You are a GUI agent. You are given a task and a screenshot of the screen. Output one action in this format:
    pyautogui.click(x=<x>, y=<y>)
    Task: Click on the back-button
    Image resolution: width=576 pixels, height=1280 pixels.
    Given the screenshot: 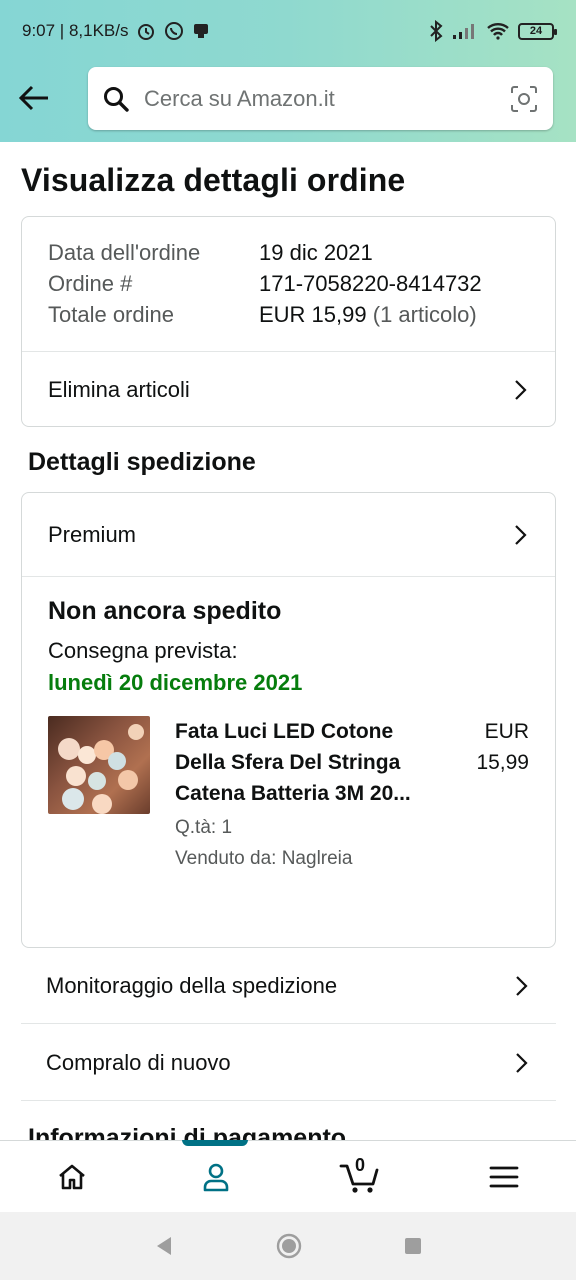 What is the action you would take?
    pyautogui.click(x=34, y=98)
    